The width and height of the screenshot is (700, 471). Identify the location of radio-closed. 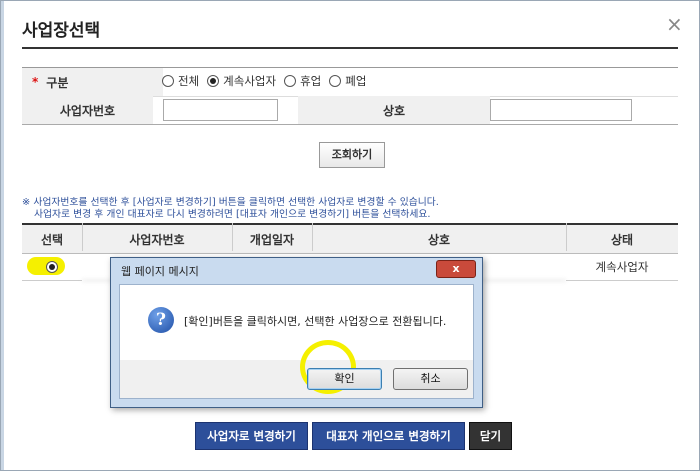
(335, 81).